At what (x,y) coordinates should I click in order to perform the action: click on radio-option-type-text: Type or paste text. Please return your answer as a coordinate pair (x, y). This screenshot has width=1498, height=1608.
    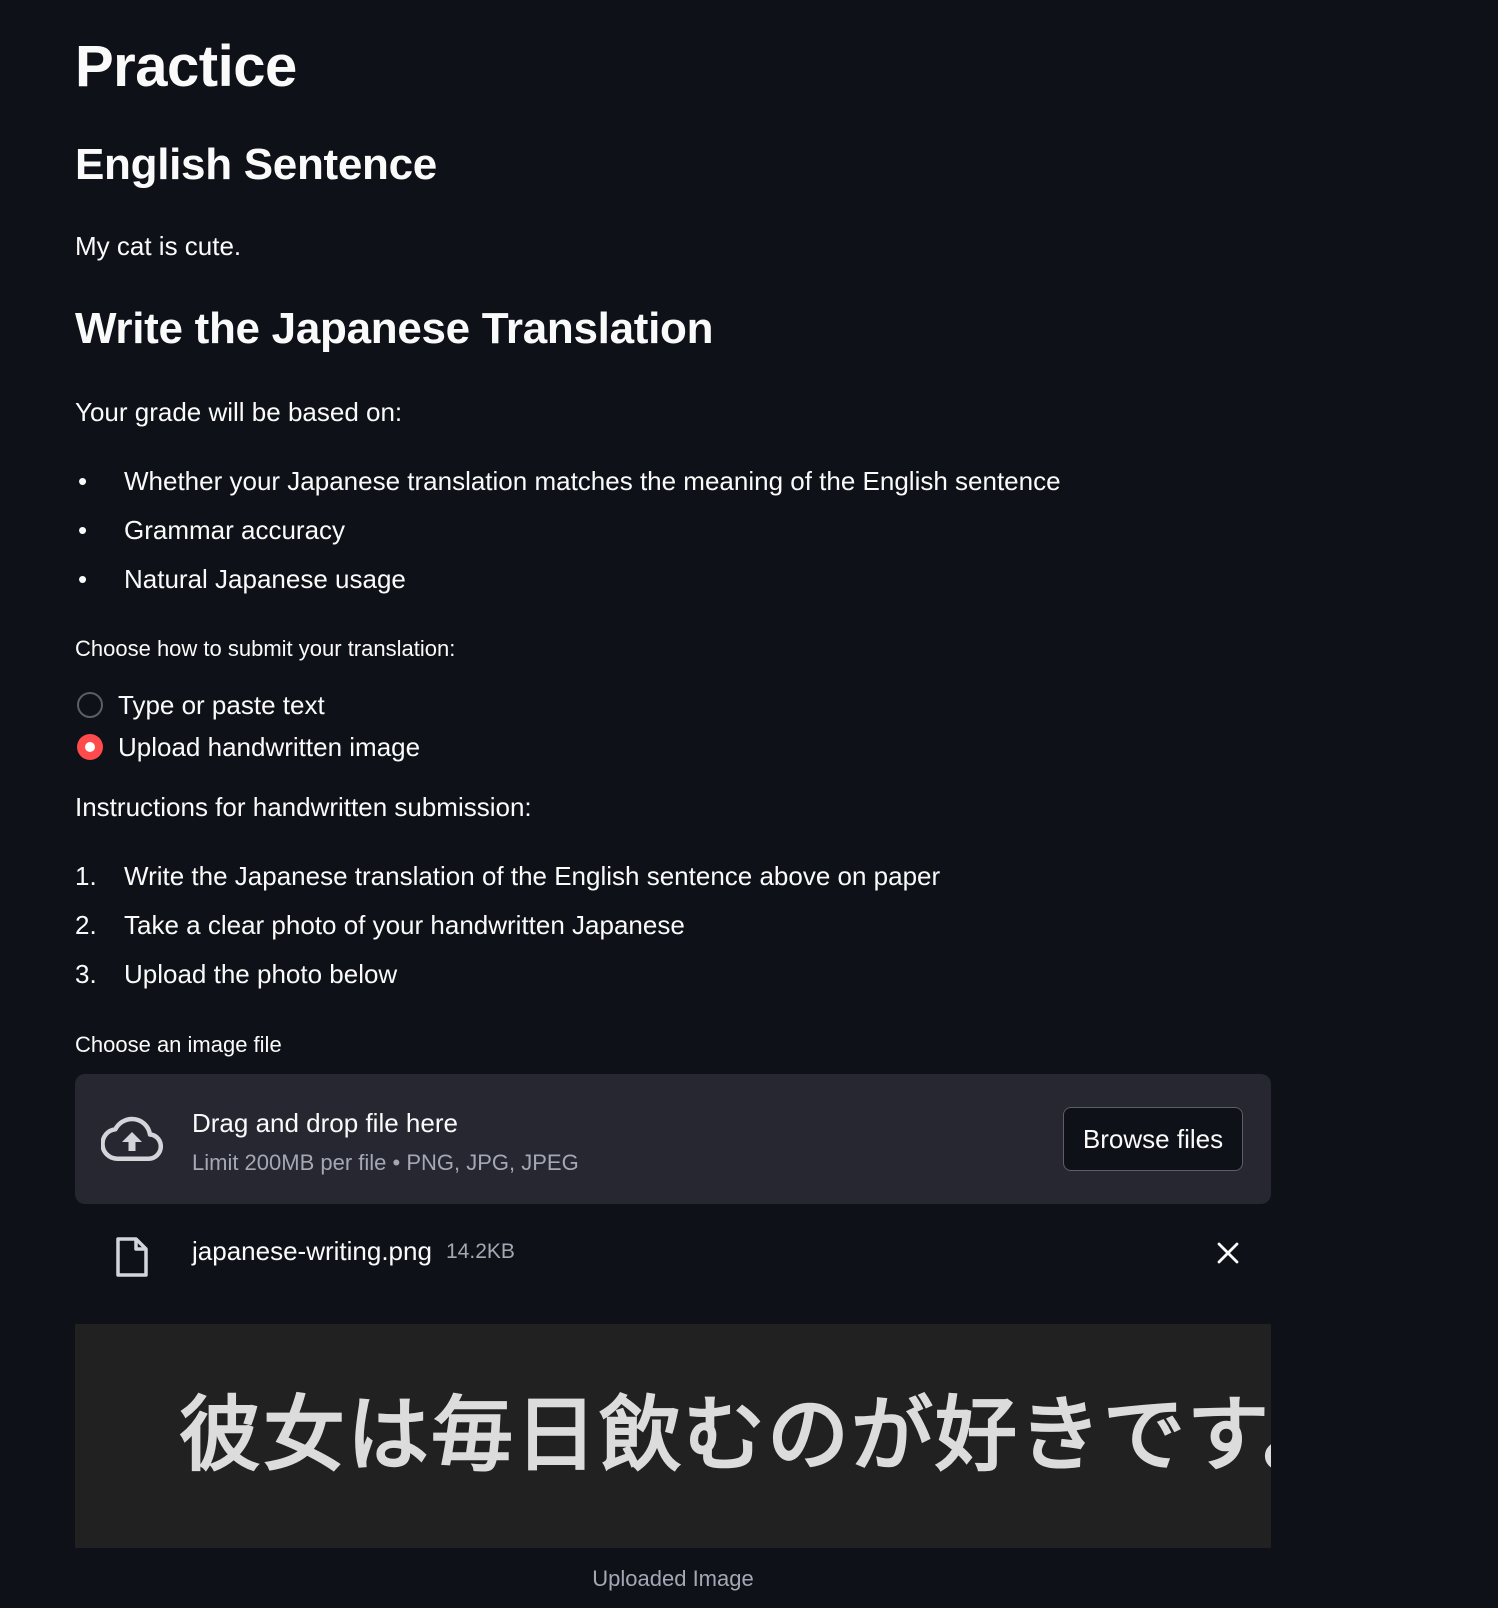
    Looking at the image, I should click on (248, 705).